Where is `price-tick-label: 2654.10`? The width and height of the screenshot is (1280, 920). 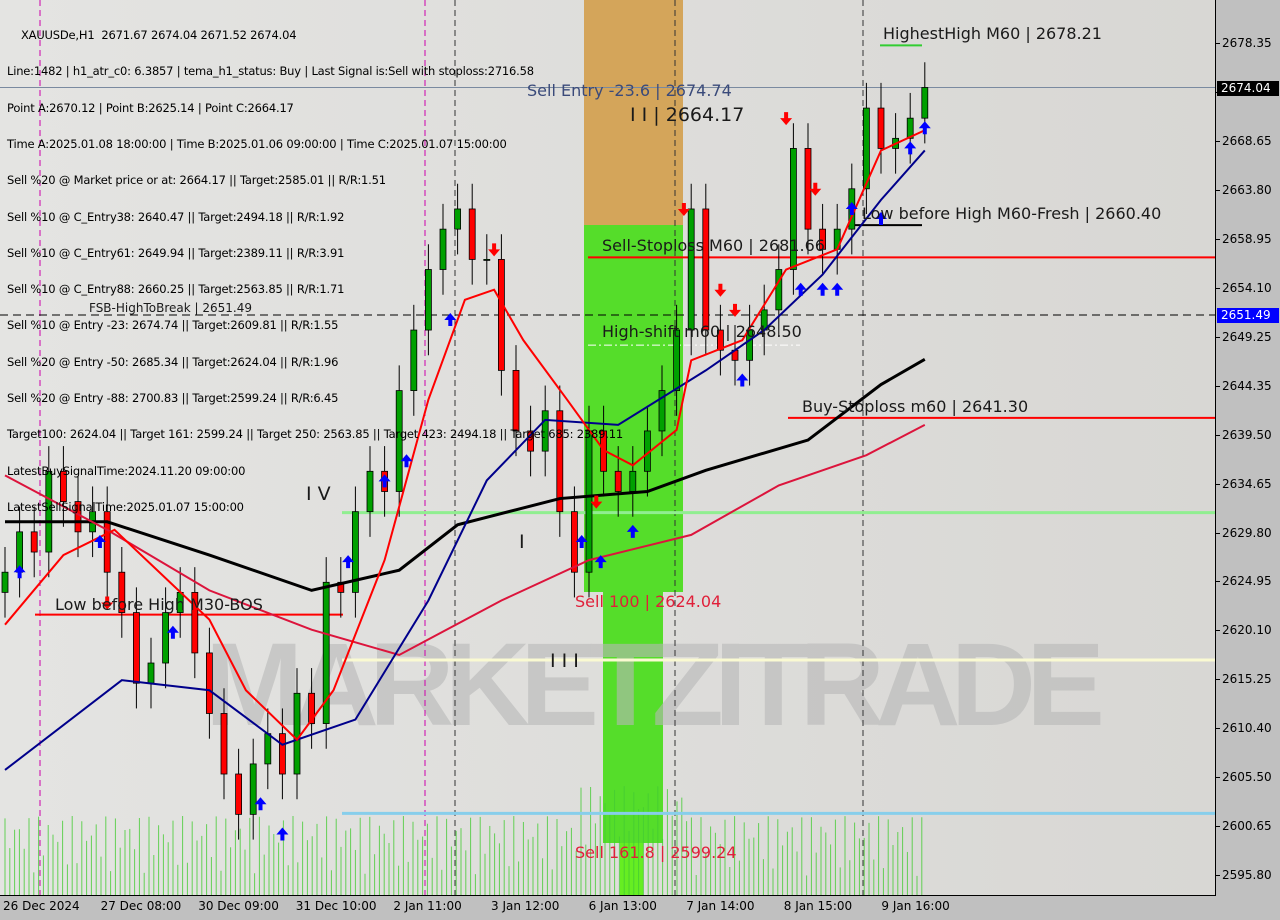
price-tick-label: 2654.10 is located at coordinates (1244, 287).